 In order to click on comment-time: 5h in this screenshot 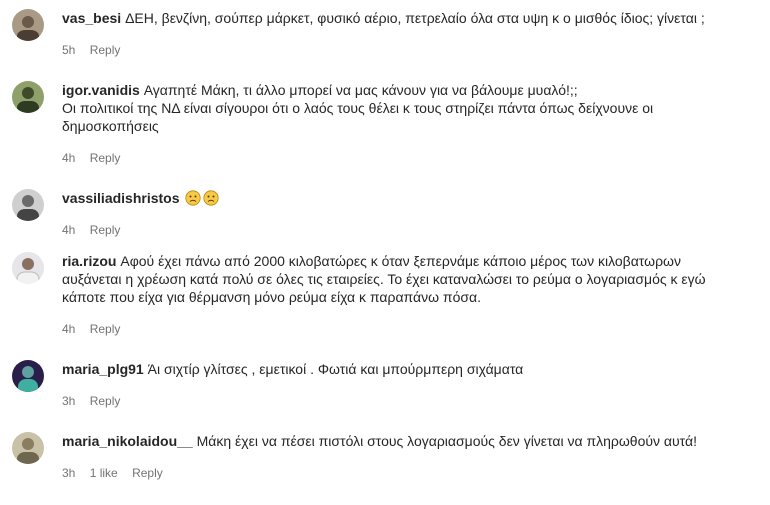, I will do `click(68, 50)`.